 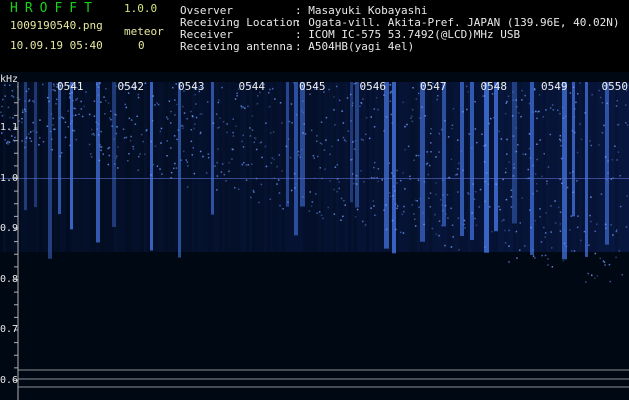 I want to click on y-tick-label: 0.8, so click(x=9, y=279).